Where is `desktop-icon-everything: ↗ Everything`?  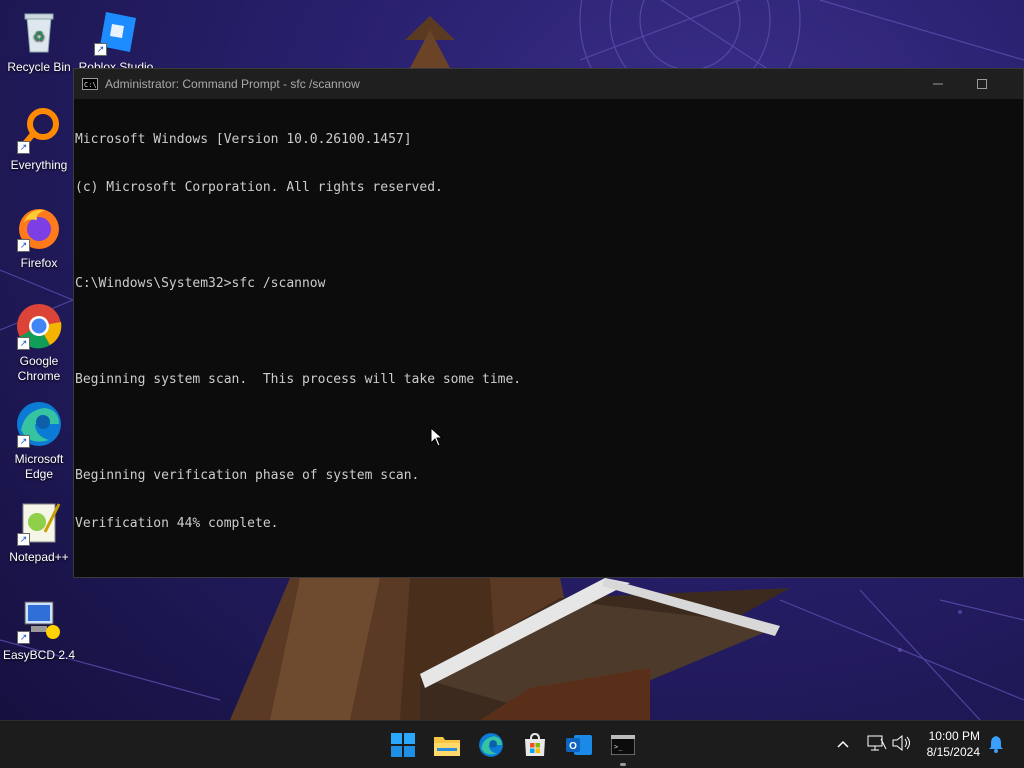 desktop-icon-everything: ↗ Everything is located at coordinates (39, 139).